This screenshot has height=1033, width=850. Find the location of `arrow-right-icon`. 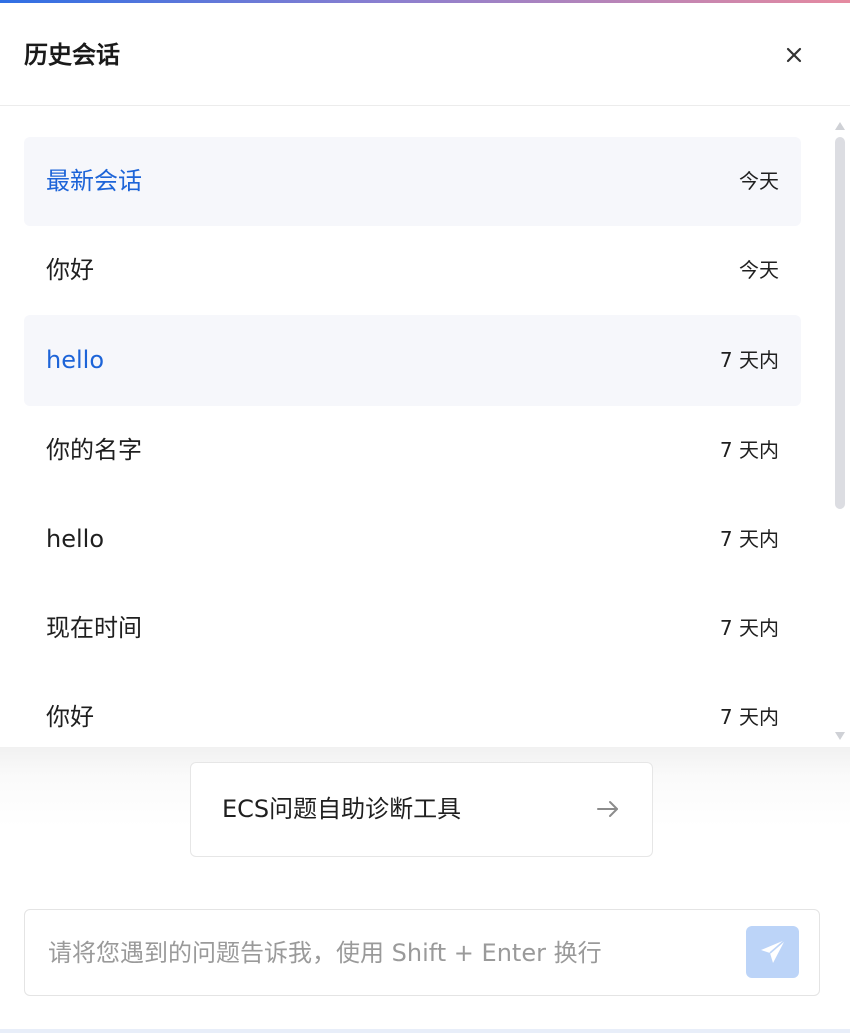

arrow-right-icon is located at coordinates (608, 809).